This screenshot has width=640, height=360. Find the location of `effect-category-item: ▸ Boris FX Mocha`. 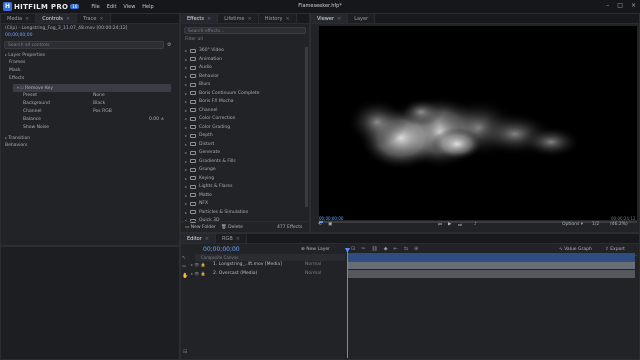

effect-category-item: ▸ Boris FX Mocha is located at coordinates (242, 101).